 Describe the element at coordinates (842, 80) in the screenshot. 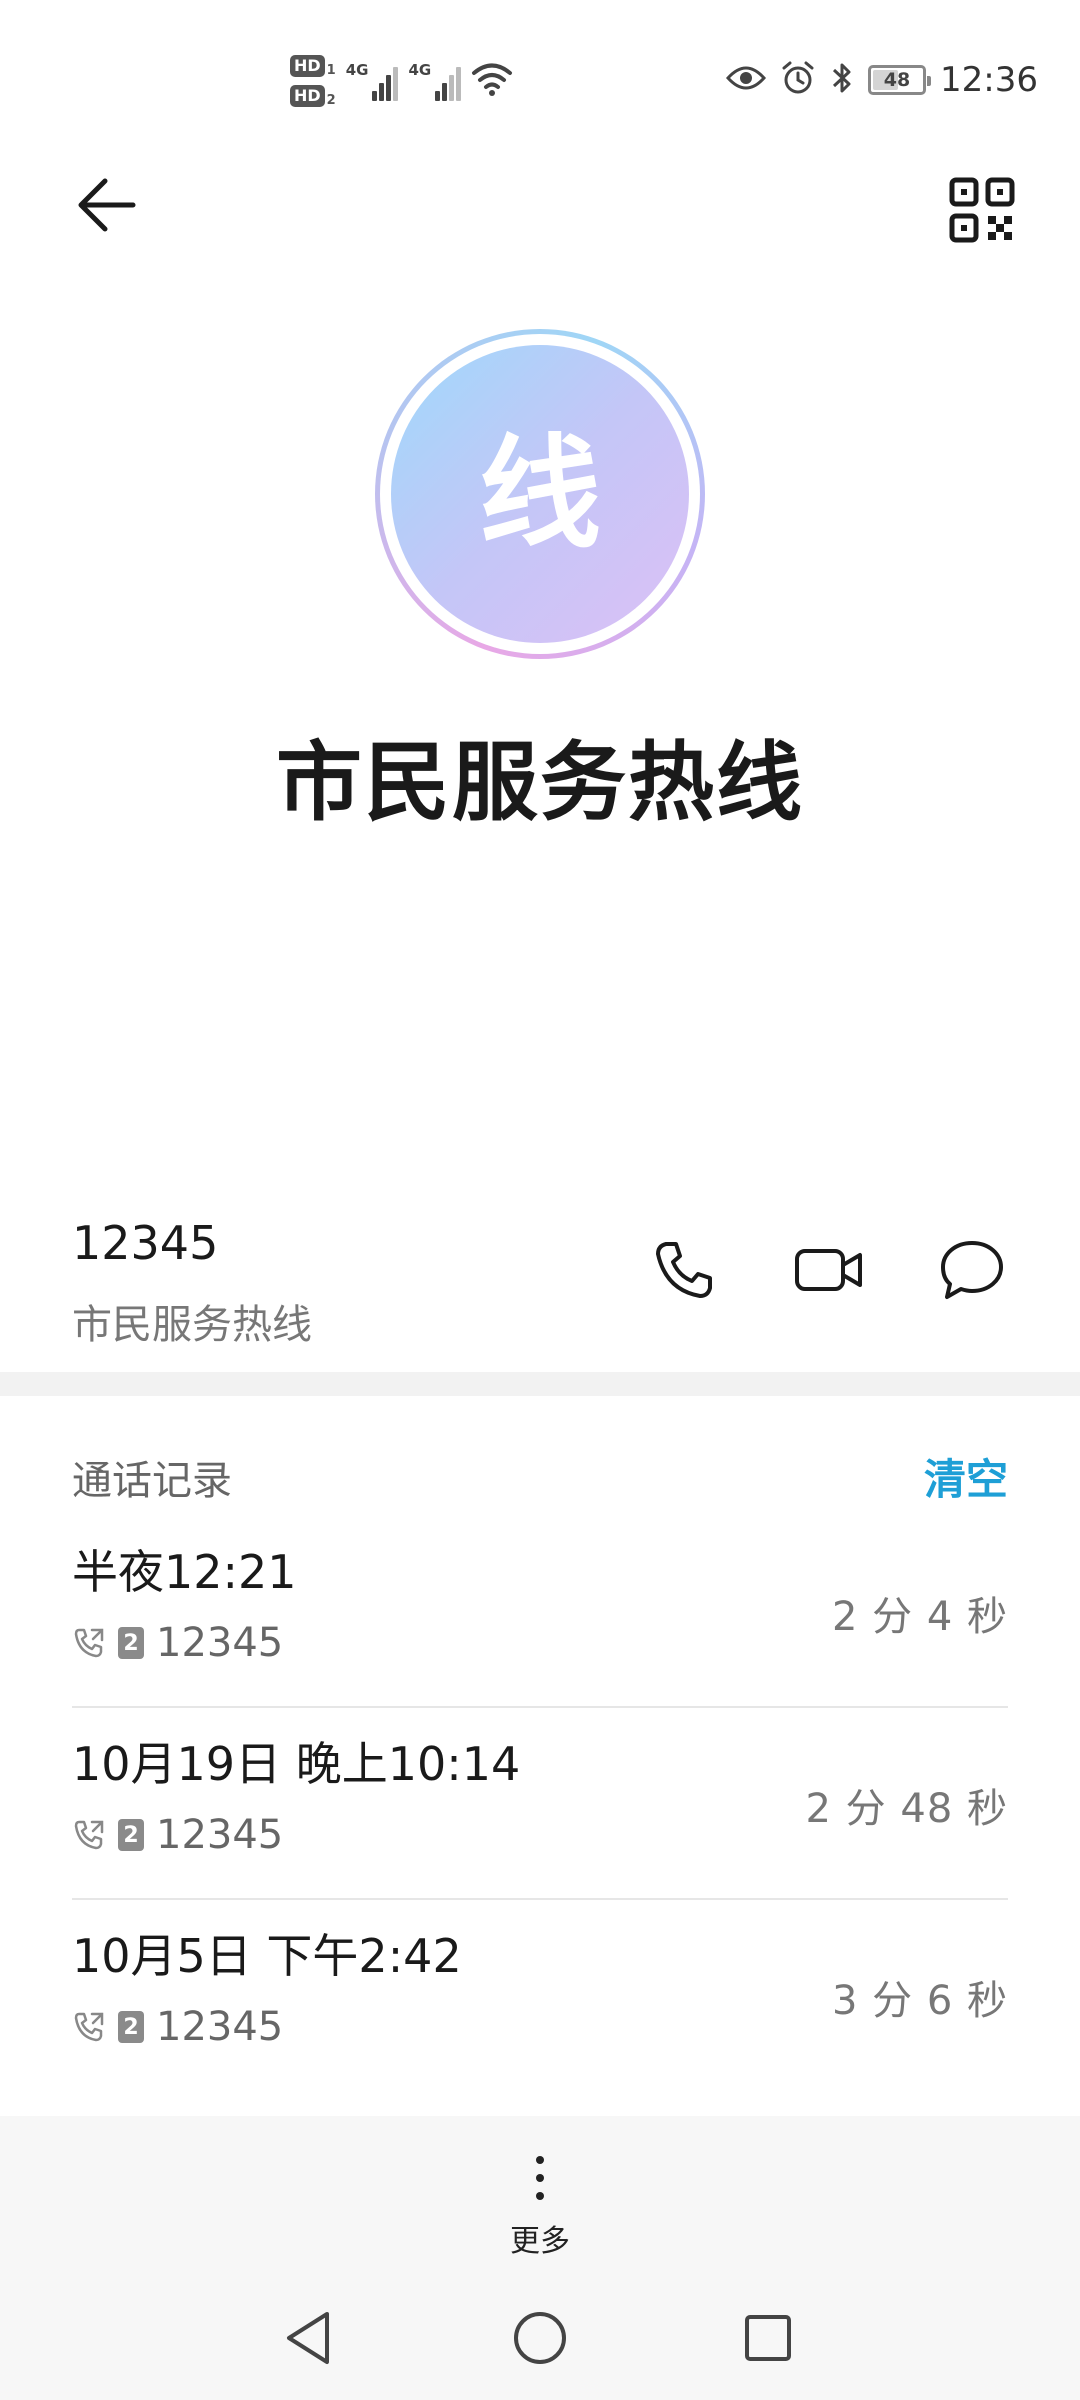

I see `bluetooth-icon` at that location.